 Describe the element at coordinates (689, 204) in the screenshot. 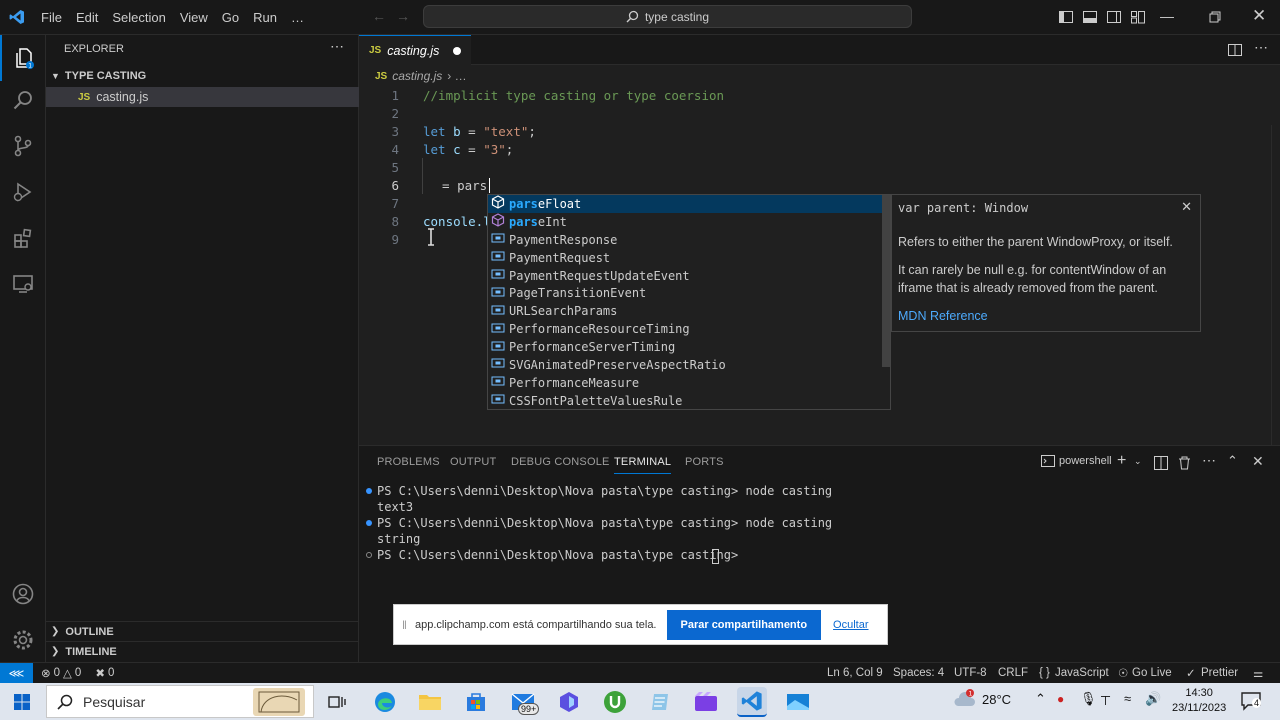

I see `suggestion-item: parseFloat` at that location.